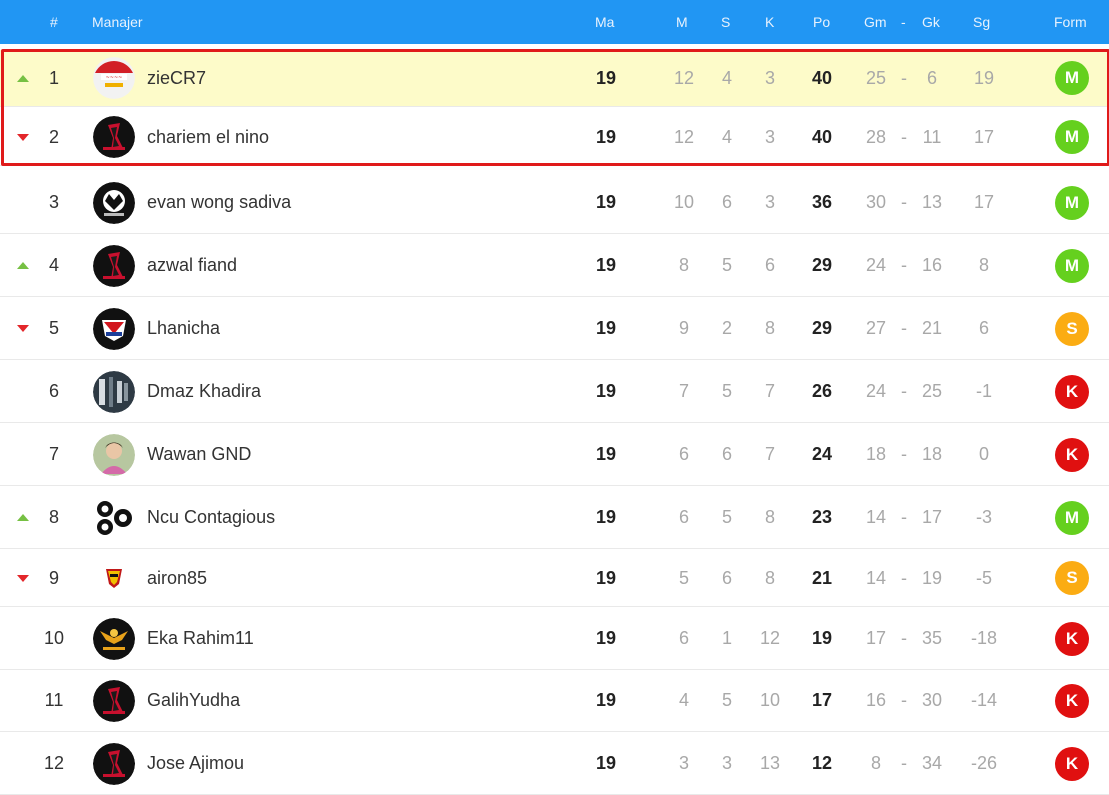  What do you see at coordinates (192, 265) in the screenshot?
I see `manager-name: azwal fiand` at bounding box center [192, 265].